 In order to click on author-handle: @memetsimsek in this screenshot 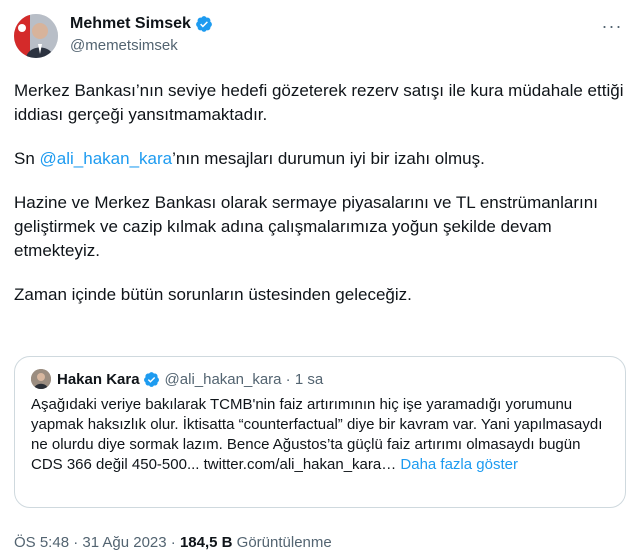, I will do `click(141, 45)`.